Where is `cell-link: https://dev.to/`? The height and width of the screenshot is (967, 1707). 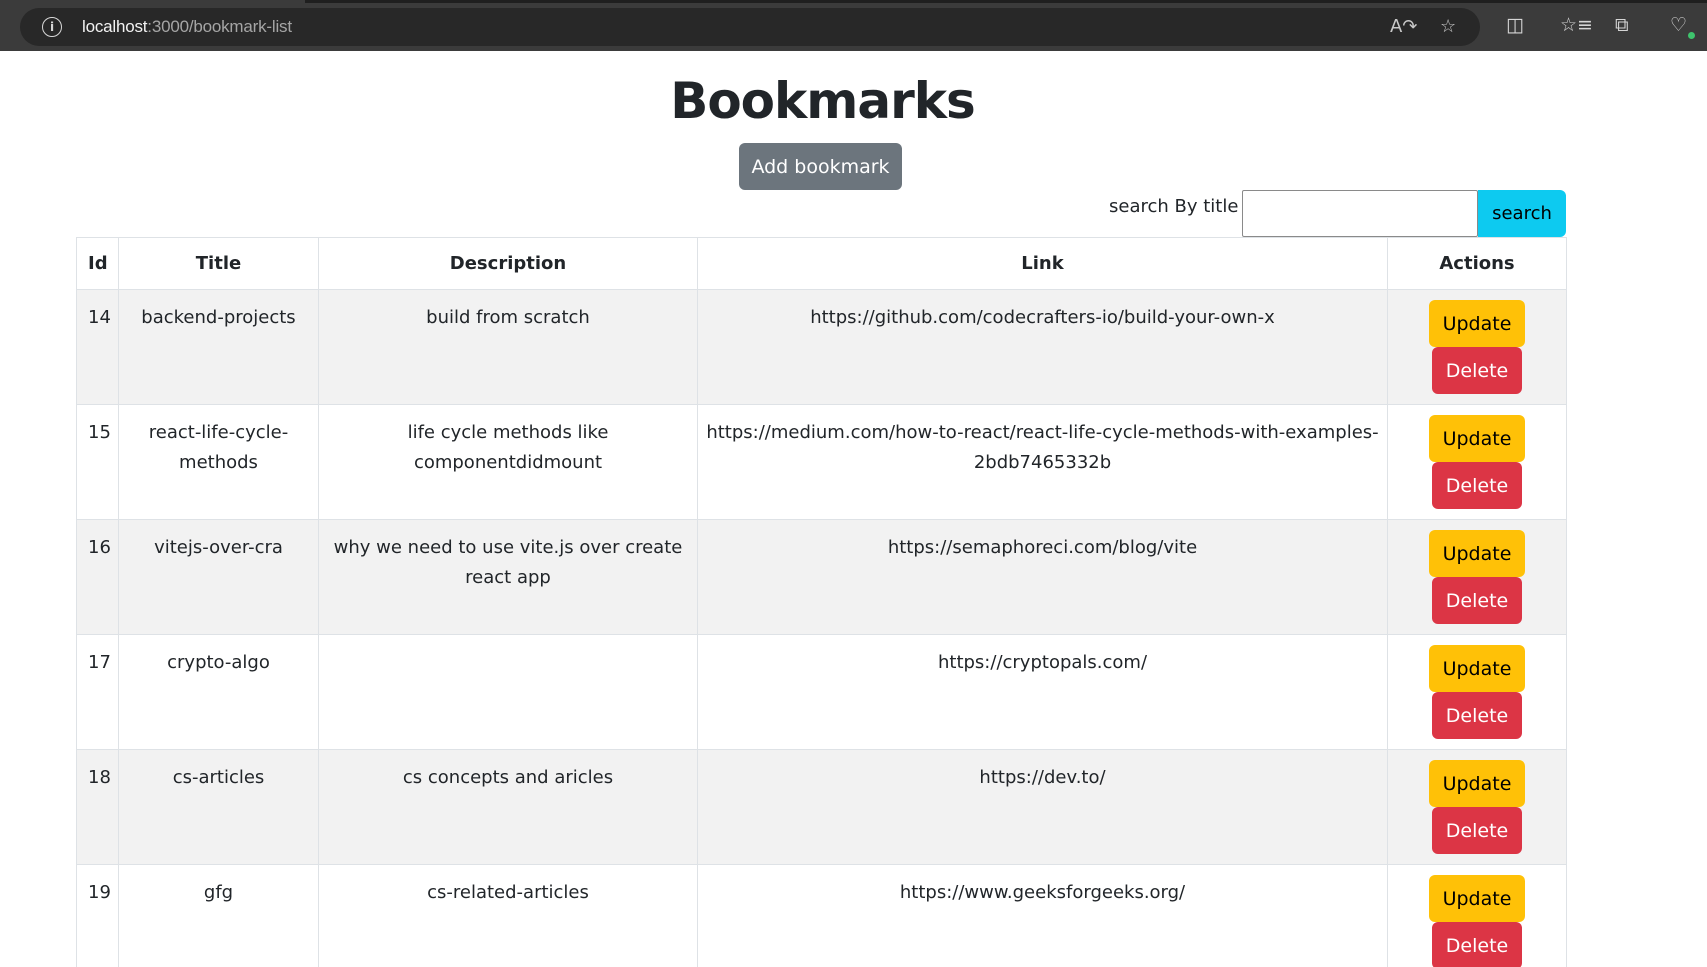 cell-link: https://dev.to/ is located at coordinates (1042, 807).